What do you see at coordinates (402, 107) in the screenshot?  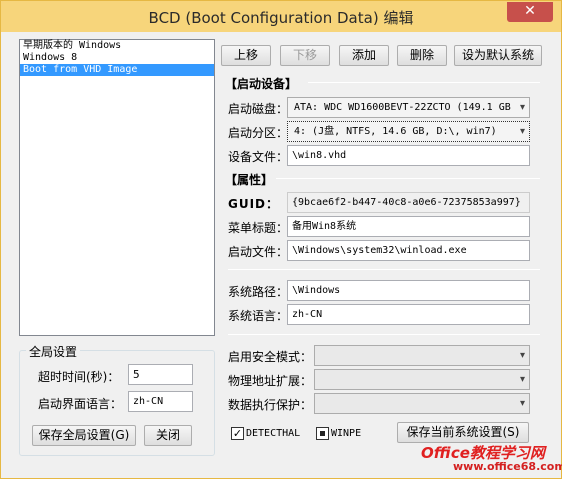 I see `boot-disk-value: ATA: WDC WD1600BEVT-22ZCTO (149.1 GB` at bounding box center [402, 107].